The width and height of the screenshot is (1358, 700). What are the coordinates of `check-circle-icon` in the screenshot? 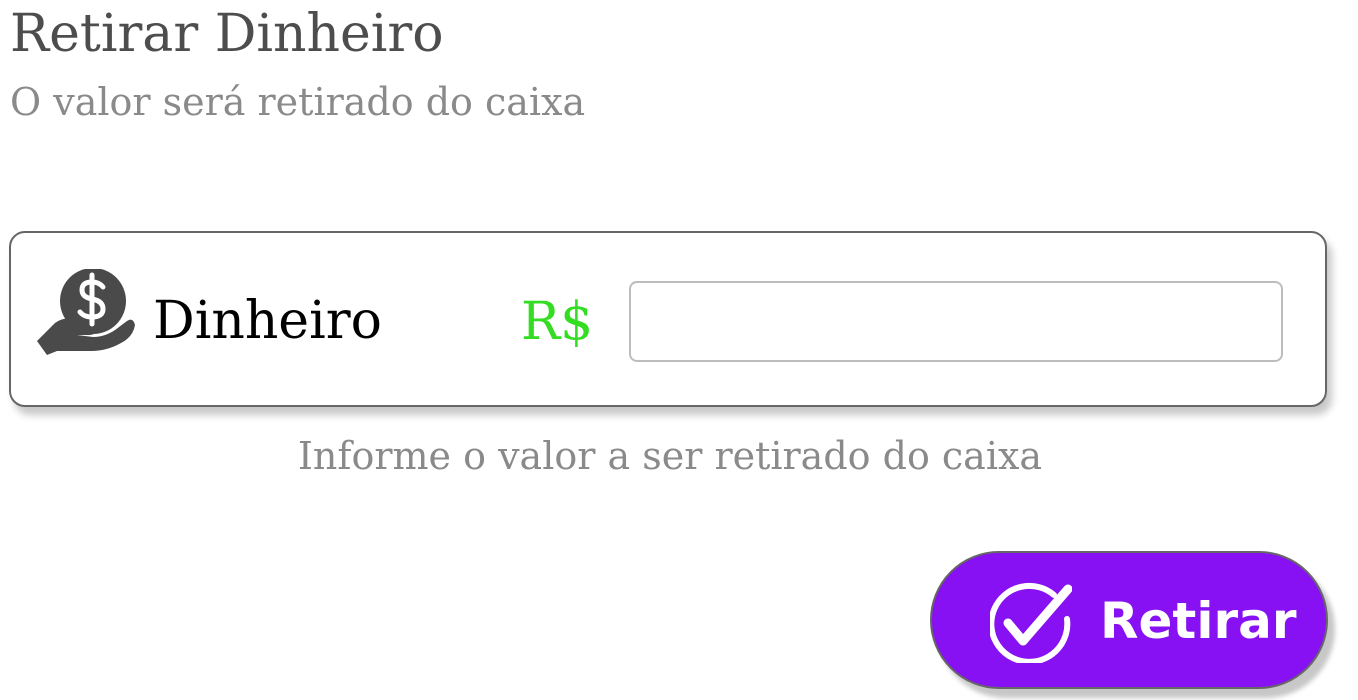 It's located at (1031, 622).